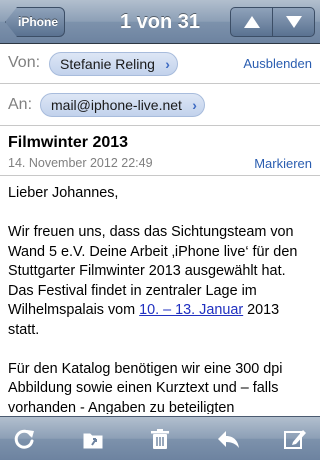  Describe the element at coordinates (191, 310) in the screenshot. I see `date-link: 10. – 13. Januar` at that location.